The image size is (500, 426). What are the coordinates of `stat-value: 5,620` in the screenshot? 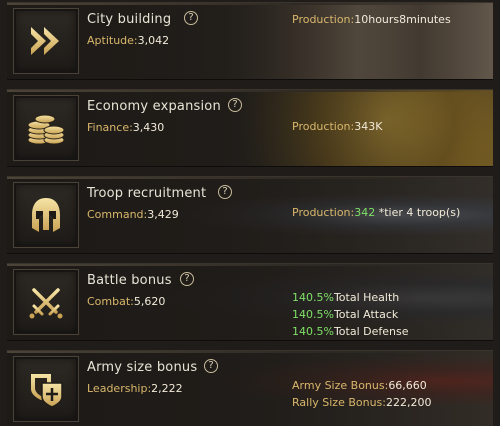 It's located at (149, 301).